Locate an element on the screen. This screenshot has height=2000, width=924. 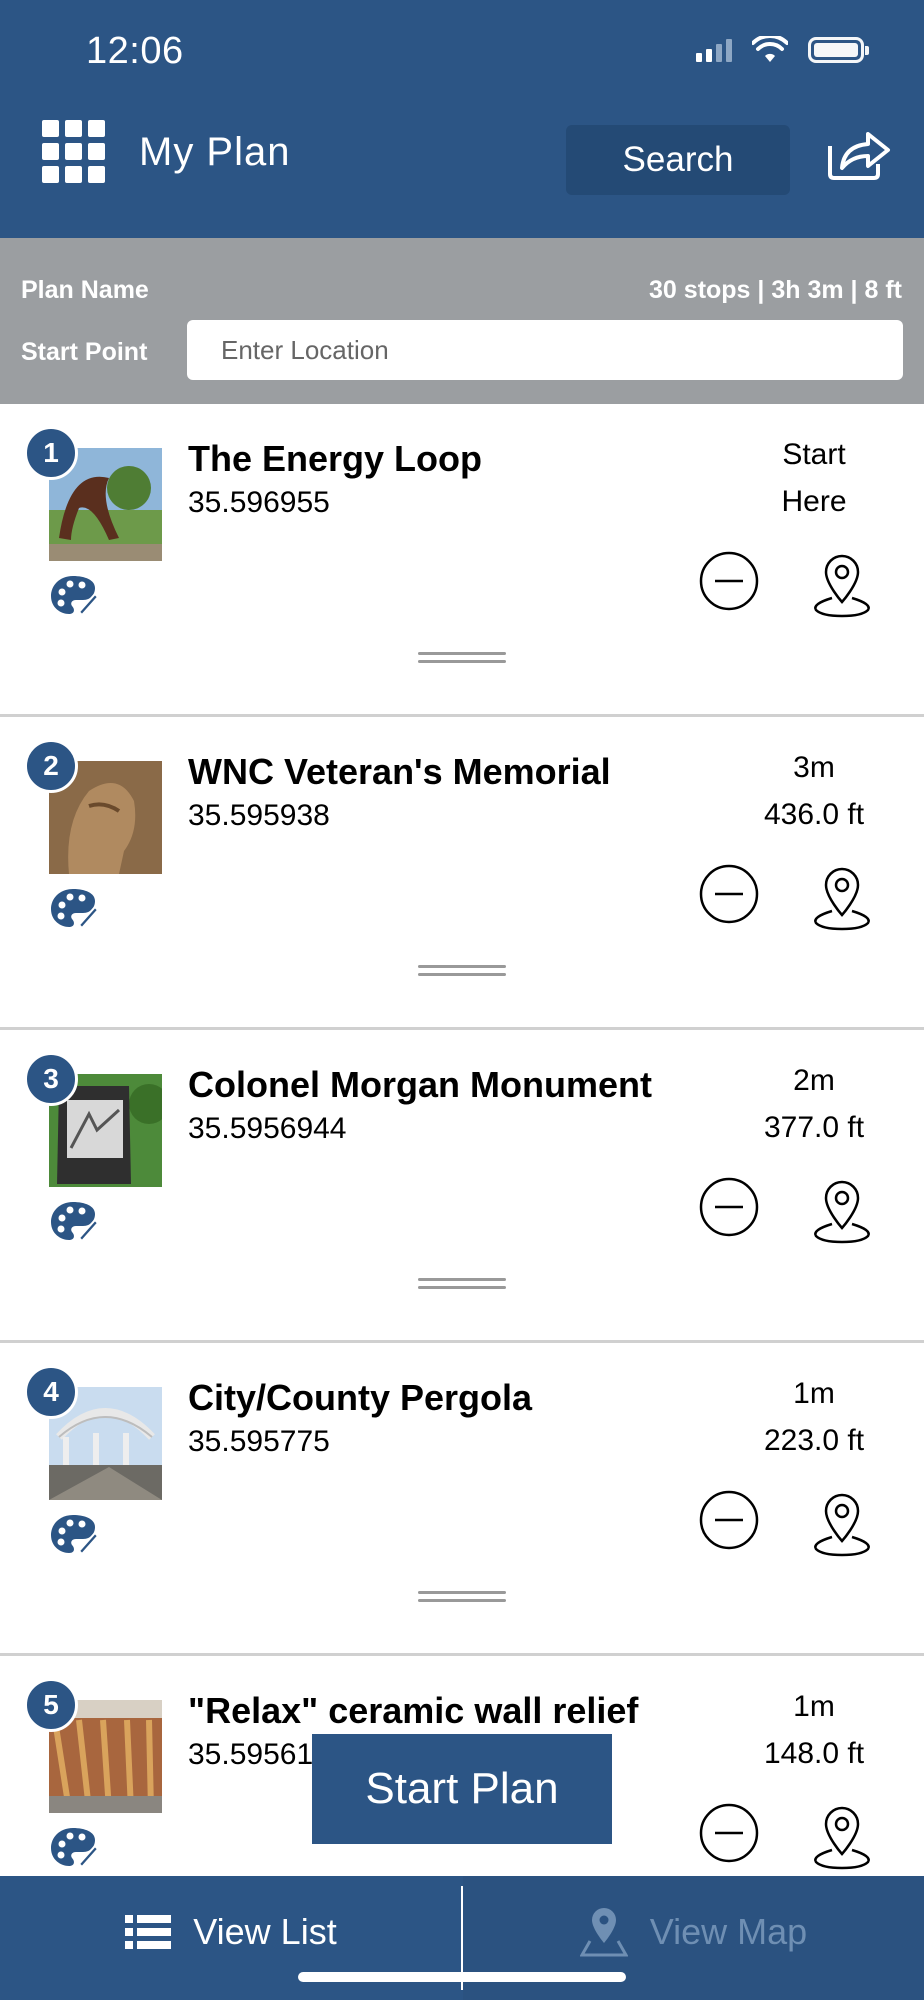
stop-number-badge: 1 is located at coordinates (51, 453).